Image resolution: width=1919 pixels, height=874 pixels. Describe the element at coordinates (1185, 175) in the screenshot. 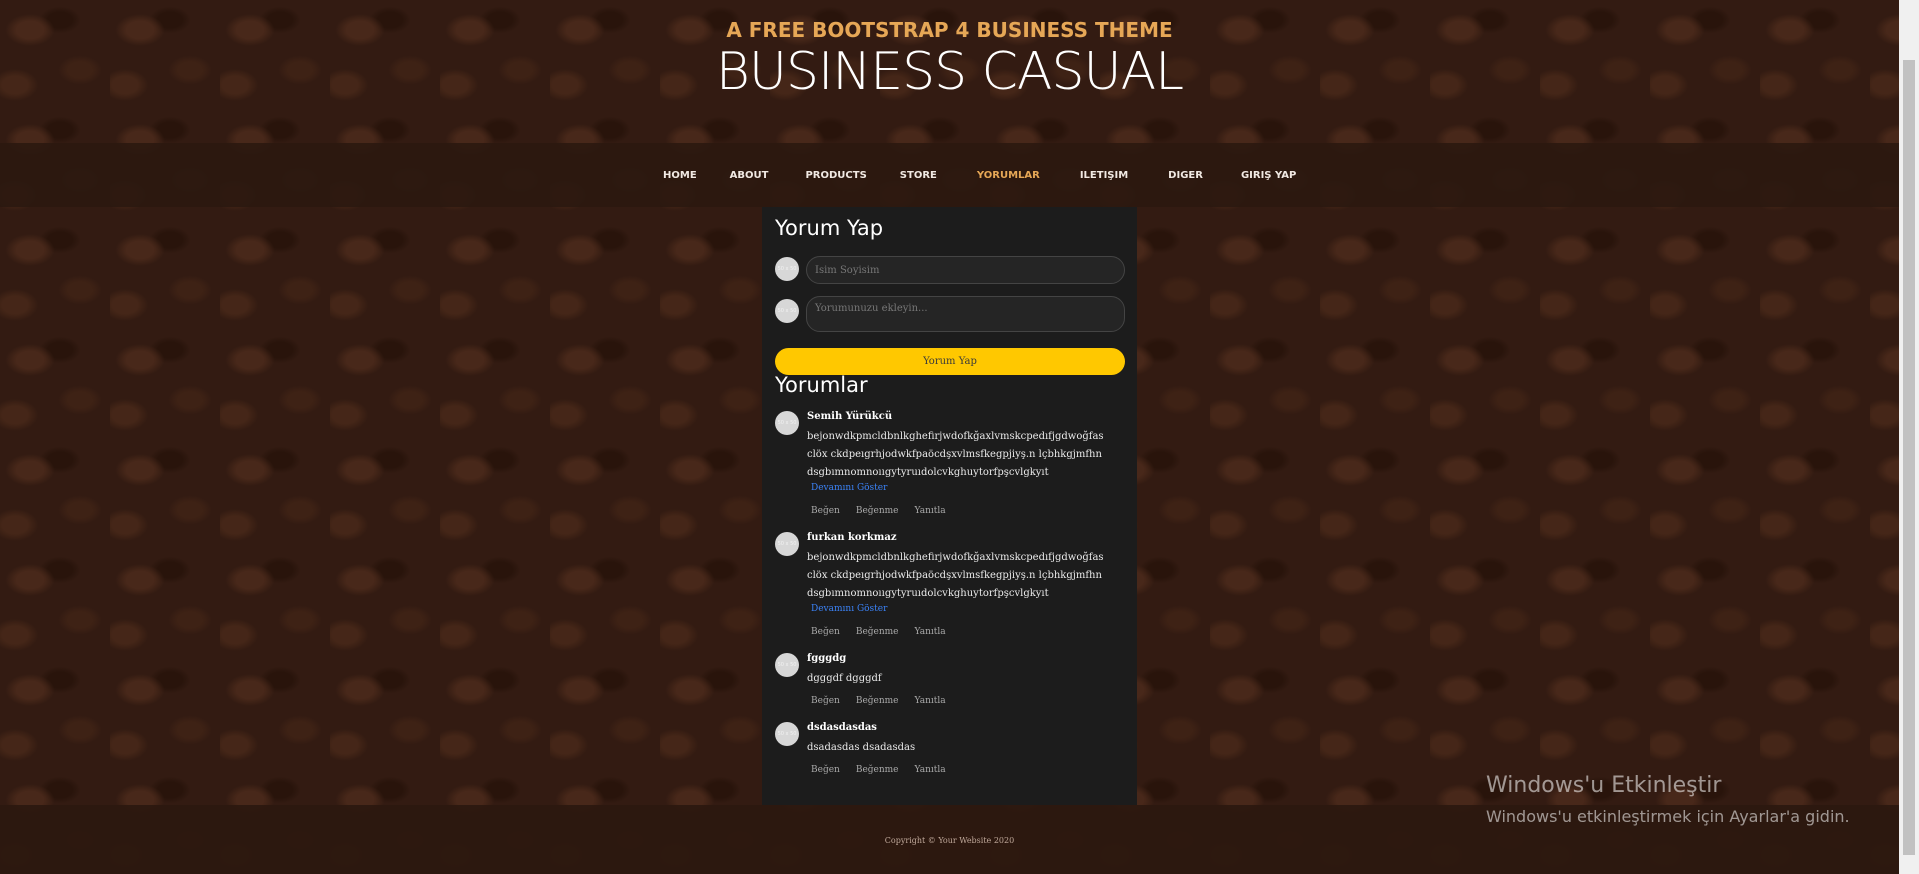

I see `nav-item-diger: DIGER` at that location.